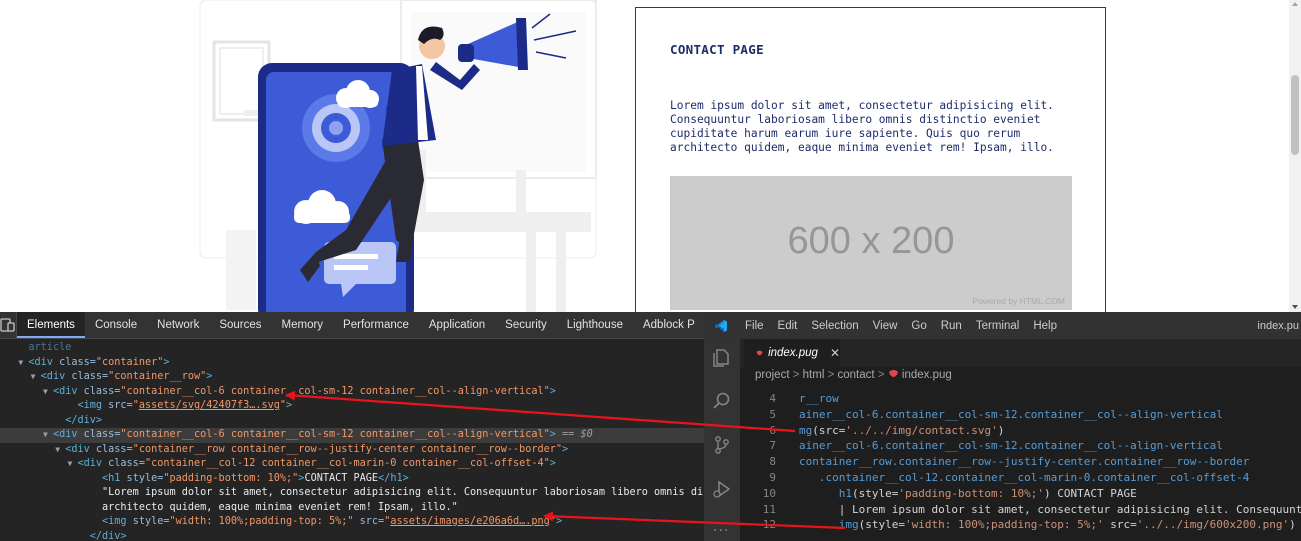 The width and height of the screenshot is (1301, 541). Describe the element at coordinates (893, 373) in the screenshot. I see `pug-file-icon` at that location.